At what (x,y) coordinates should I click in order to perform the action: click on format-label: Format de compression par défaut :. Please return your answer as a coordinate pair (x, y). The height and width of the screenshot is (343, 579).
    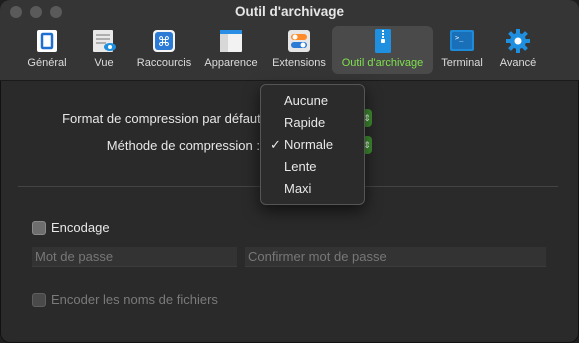
    Looking at the image, I should click on (165, 118).